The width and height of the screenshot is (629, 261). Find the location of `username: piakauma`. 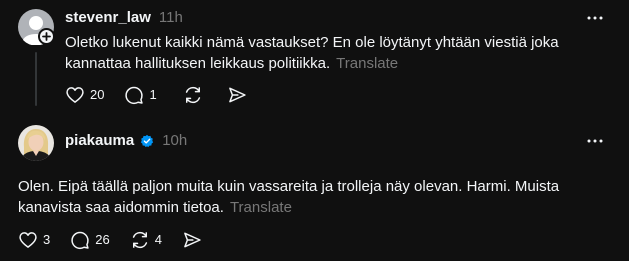

username: piakauma is located at coordinates (99, 141).